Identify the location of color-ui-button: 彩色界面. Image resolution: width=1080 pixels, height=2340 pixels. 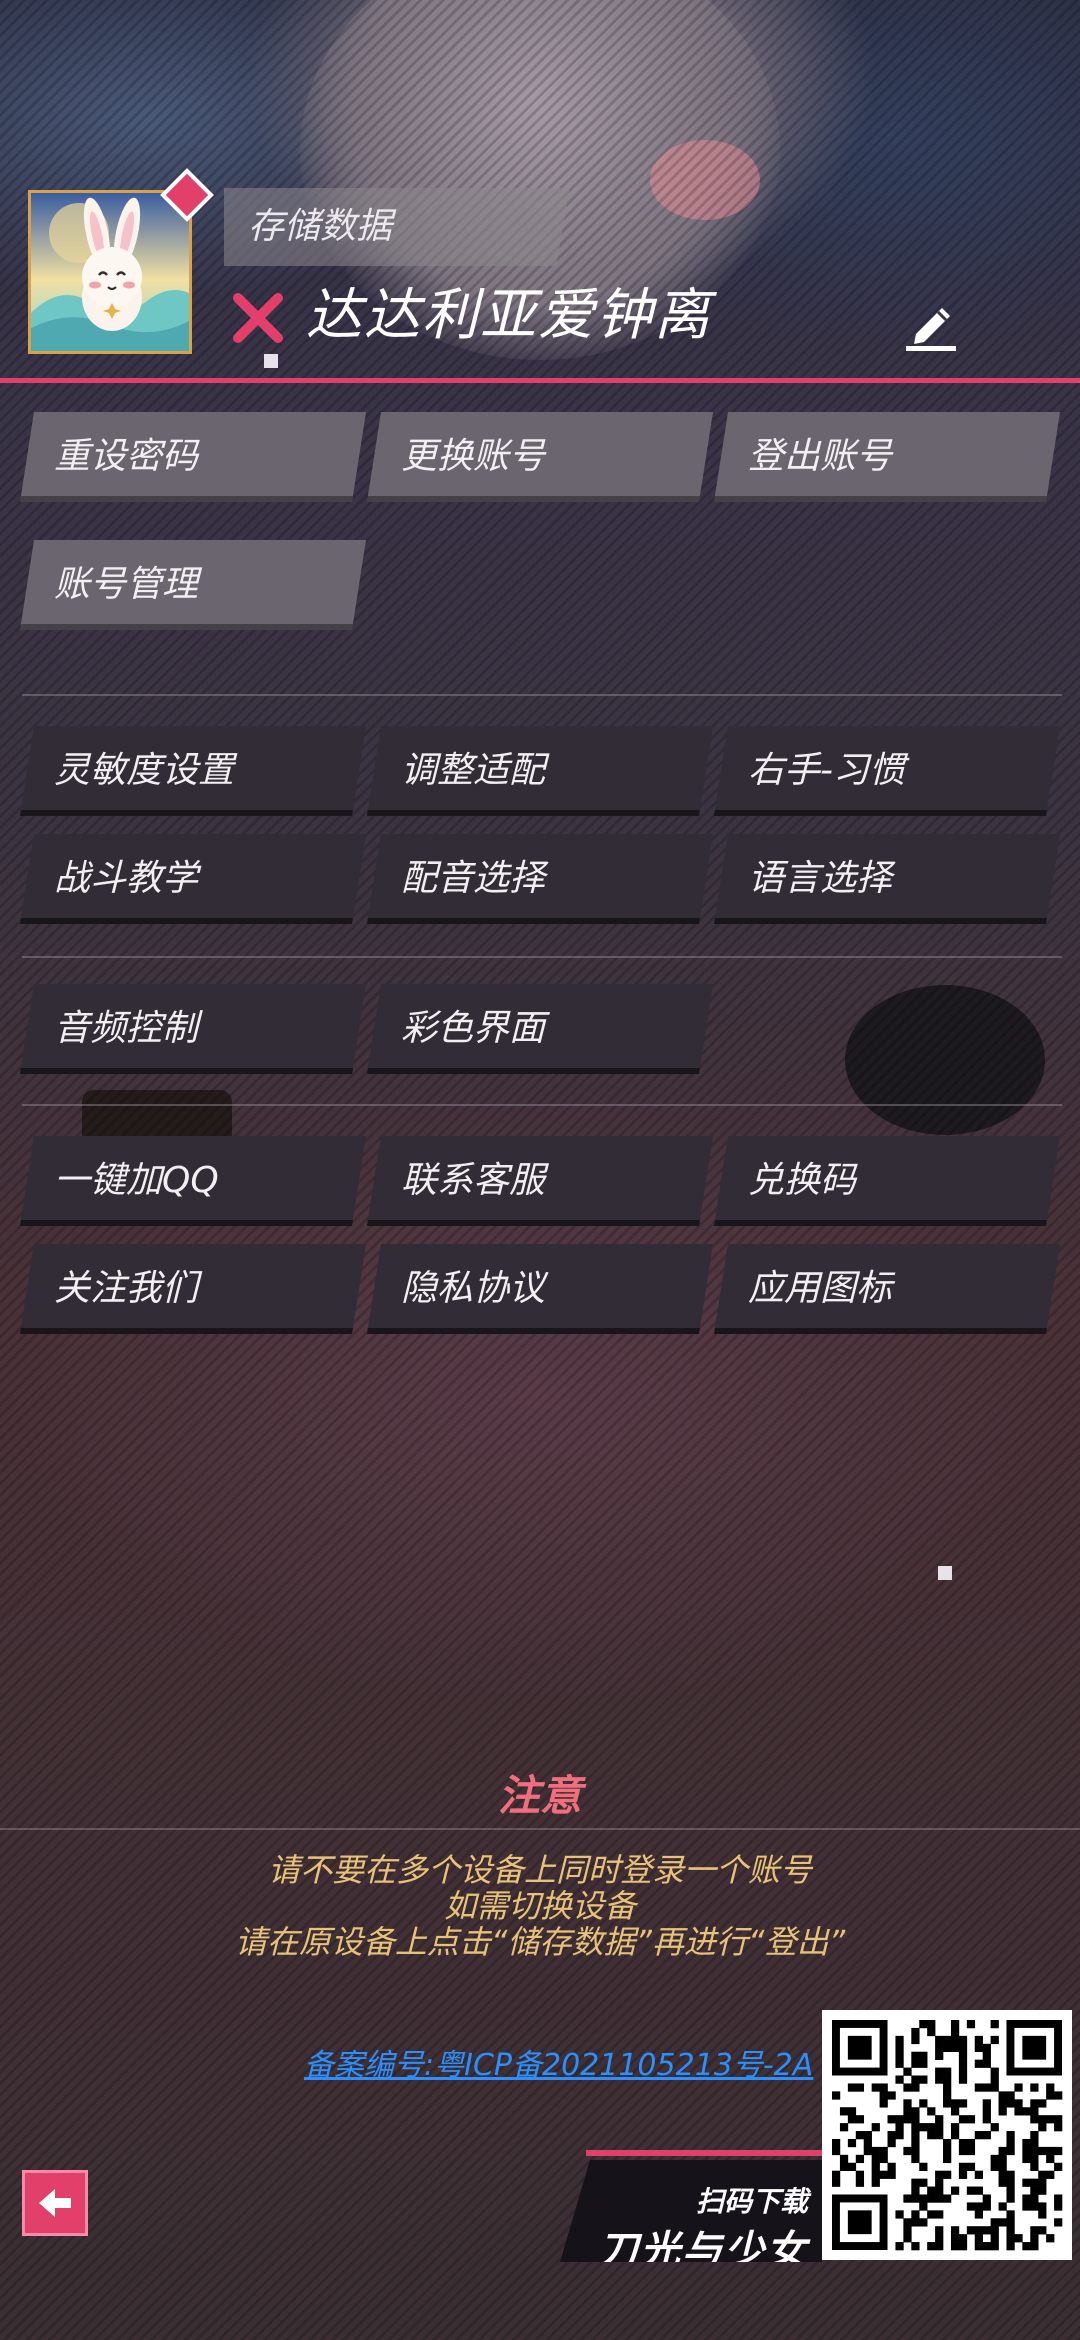
(540, 1029).